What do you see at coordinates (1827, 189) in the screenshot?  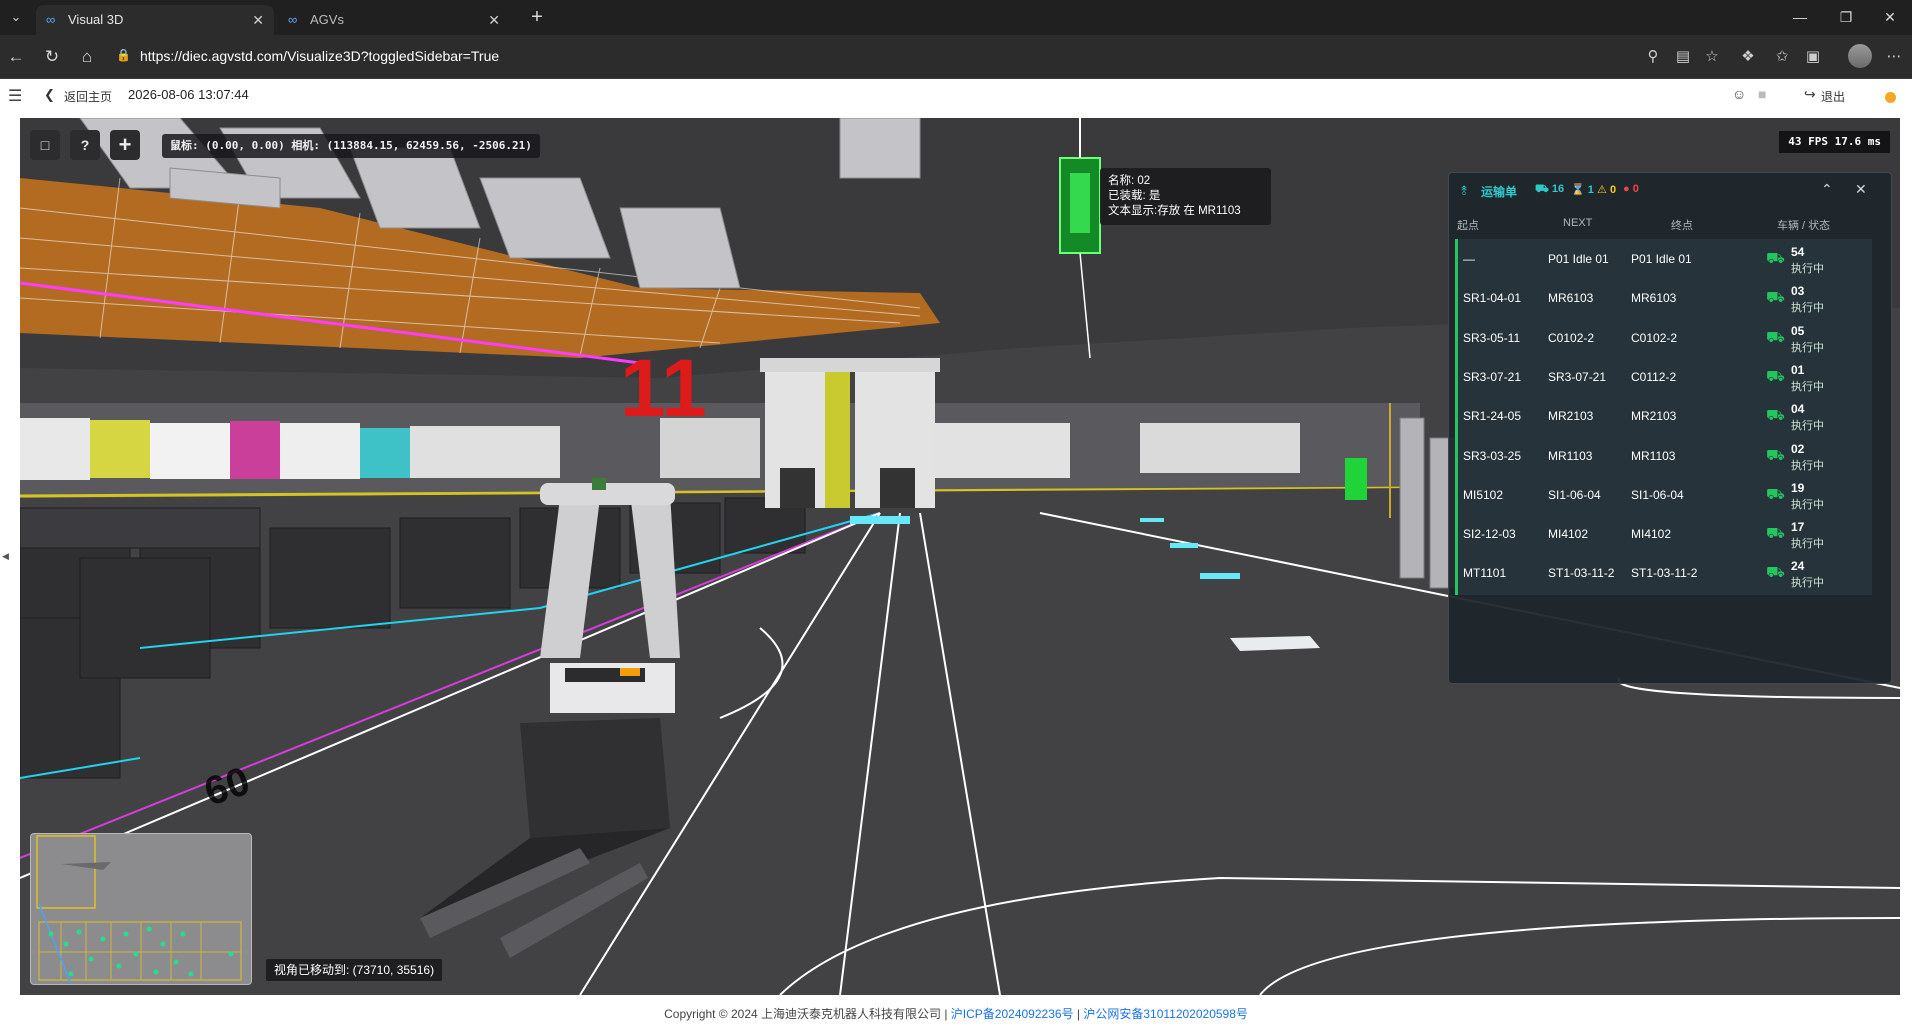 I see `collapse-icon: ⌃` at bounding box center [1827, 189].